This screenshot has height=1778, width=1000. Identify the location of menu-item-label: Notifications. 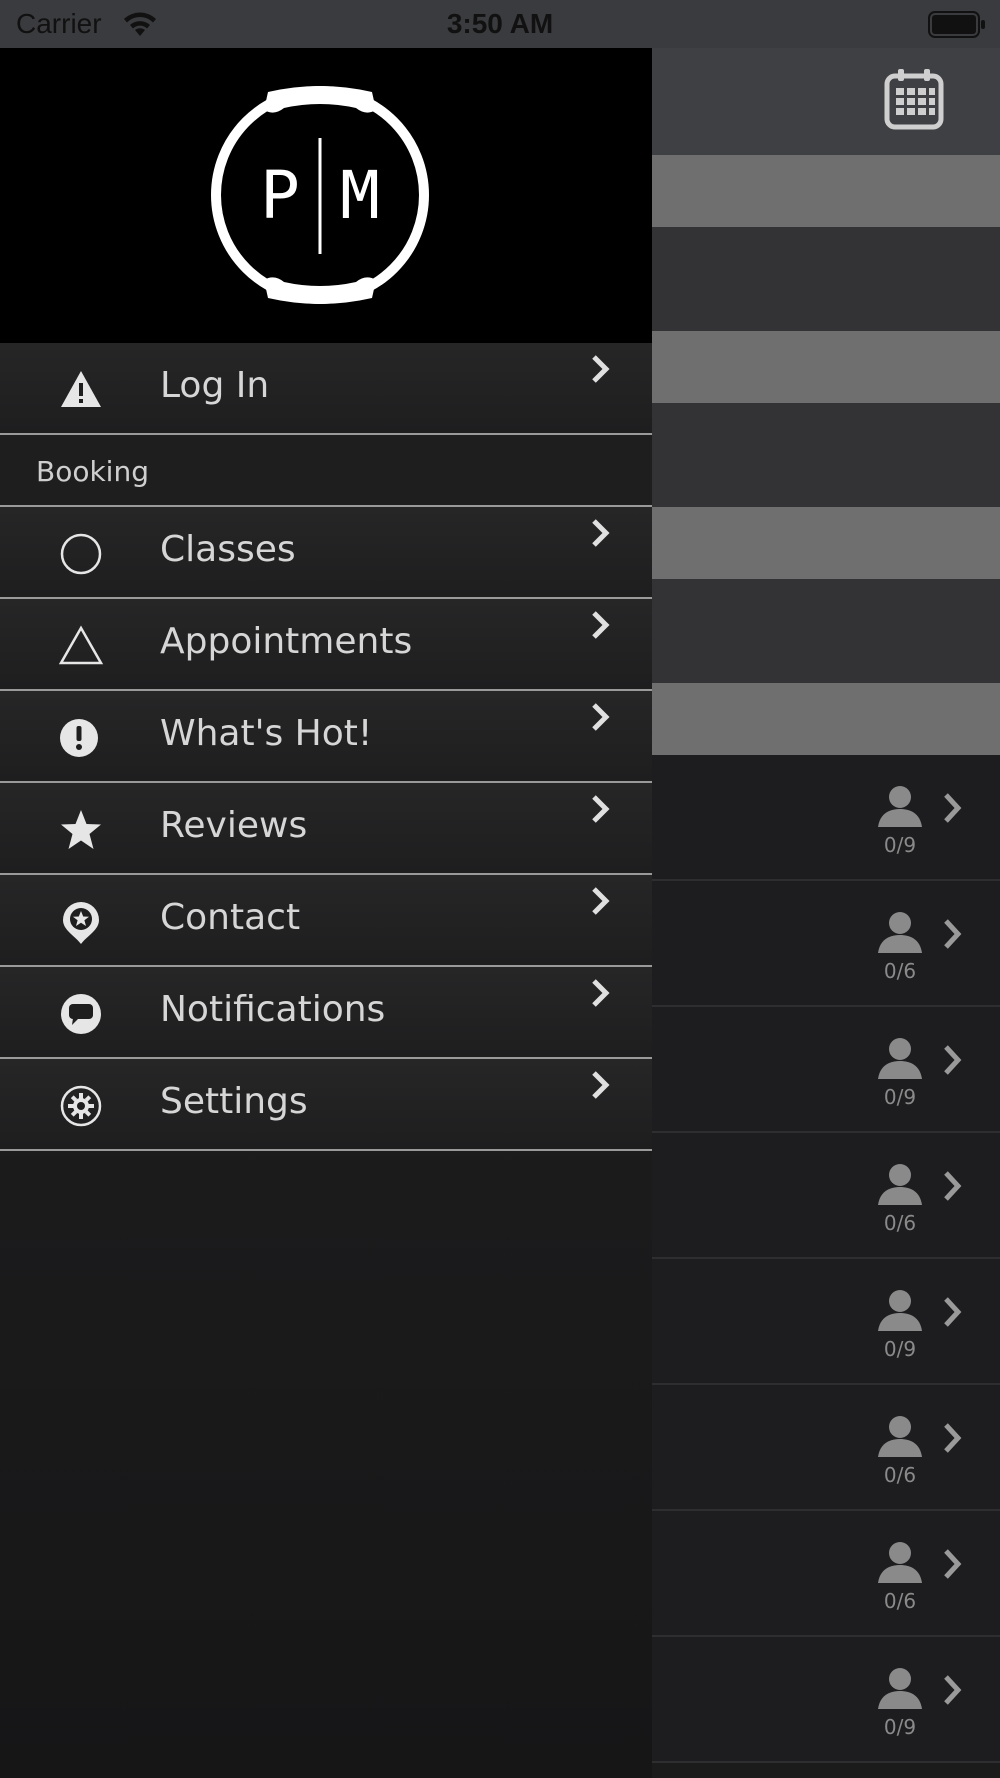
(273, 1009).